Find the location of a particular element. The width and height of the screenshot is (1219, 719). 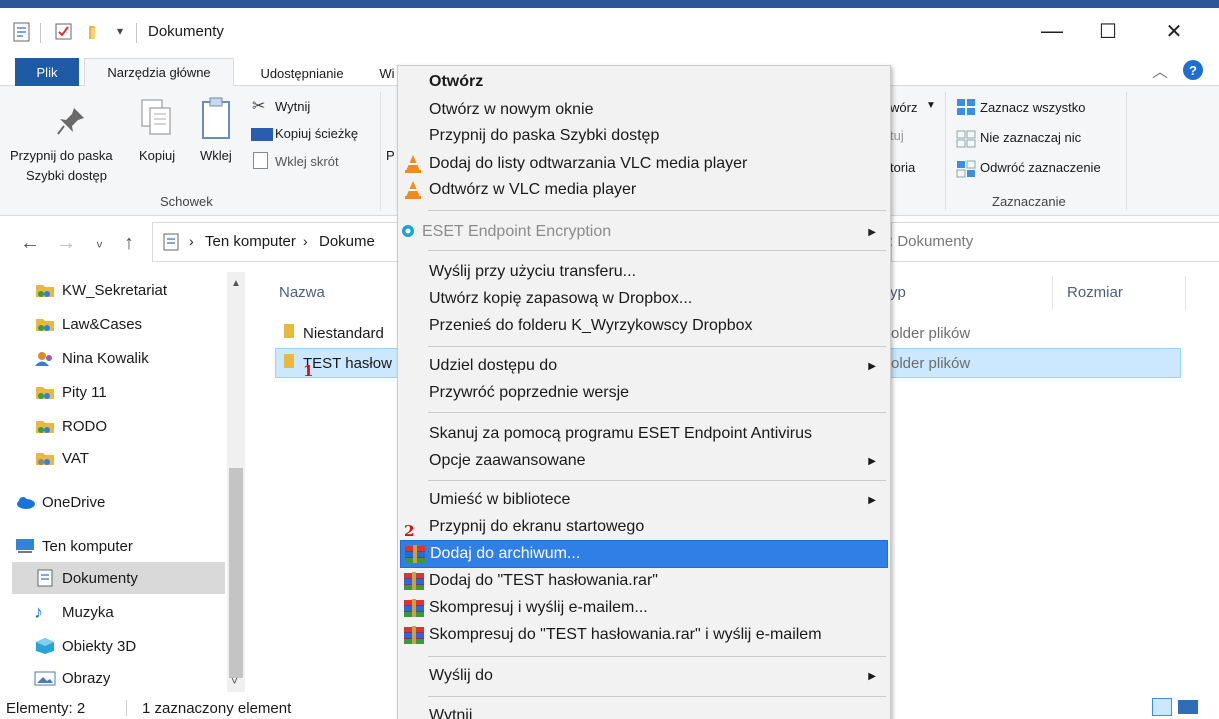

menu-item-share-with: Udziel dostępu do ▶ is located at coordinates (644, 366).